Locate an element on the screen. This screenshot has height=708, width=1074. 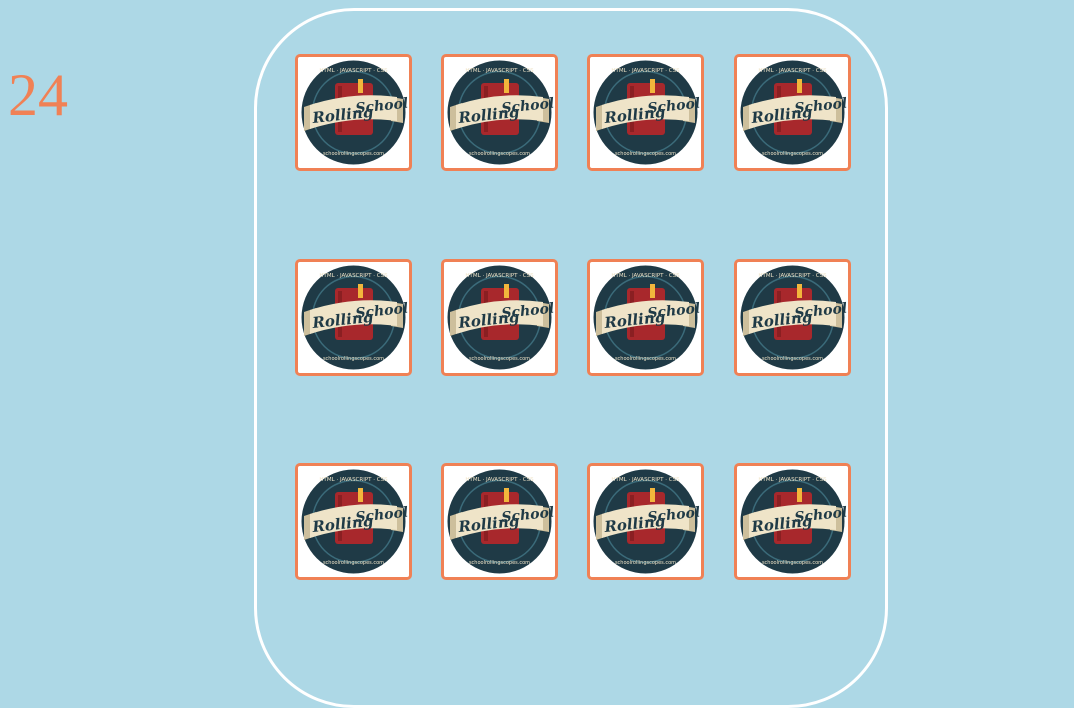
move-counter: 24 is located at coordinates (38, 95).